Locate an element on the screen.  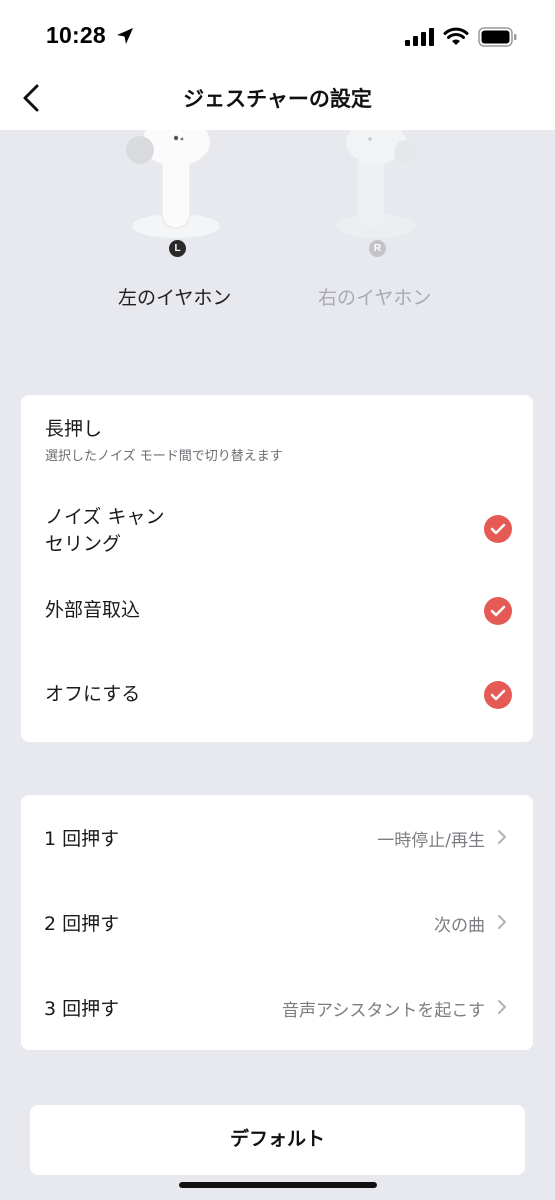
mode-row-noise-cancelling: ノイズ キャン セリング is located at coordinates (277, 531).